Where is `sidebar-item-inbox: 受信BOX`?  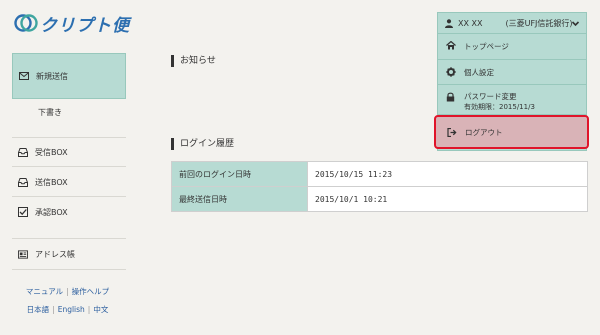
sidebar-item-inbox: 受信BOX is located at coordinates (69, 152).